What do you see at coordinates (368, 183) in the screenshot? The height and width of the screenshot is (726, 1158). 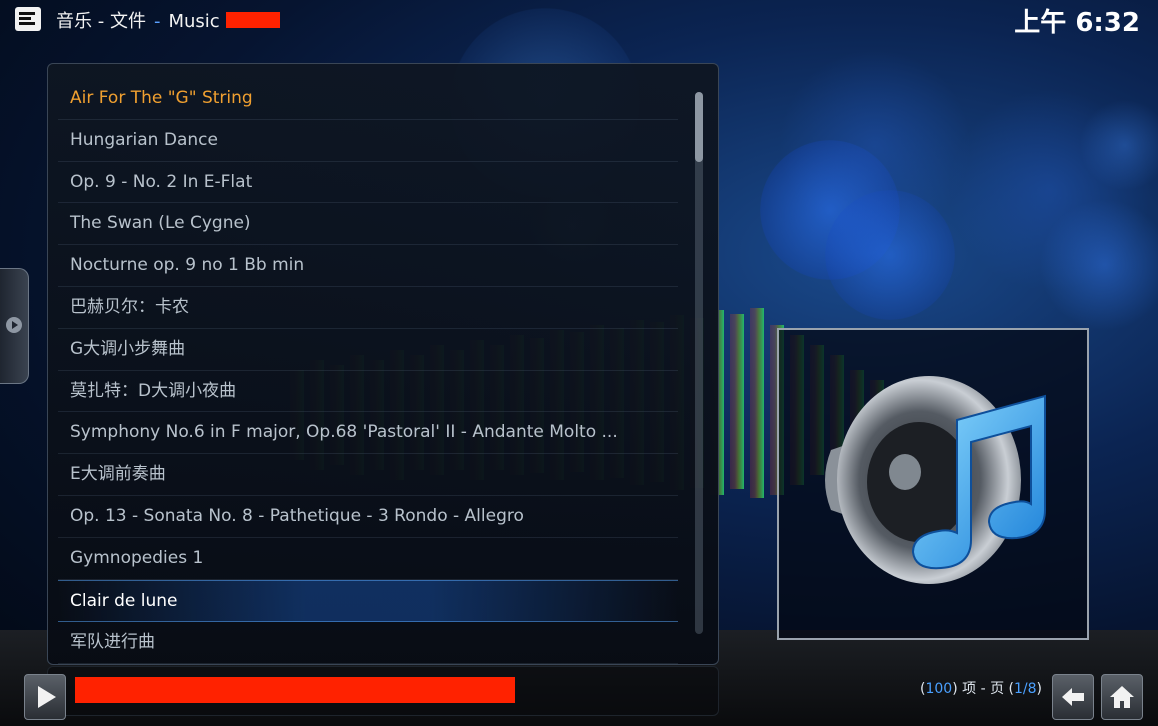 I see `list-item: Op. 9 - No. 2 In E-Flat` at bounding box center [368, 183].